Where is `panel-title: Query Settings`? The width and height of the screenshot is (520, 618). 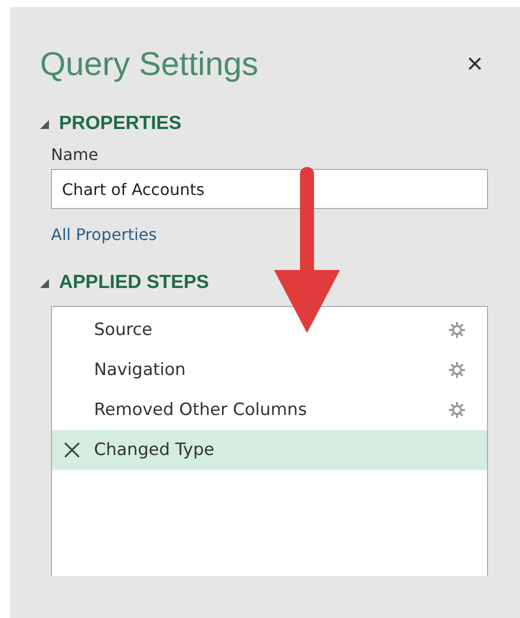
panel-title: Query Settings is located at coordinates (149, 64).